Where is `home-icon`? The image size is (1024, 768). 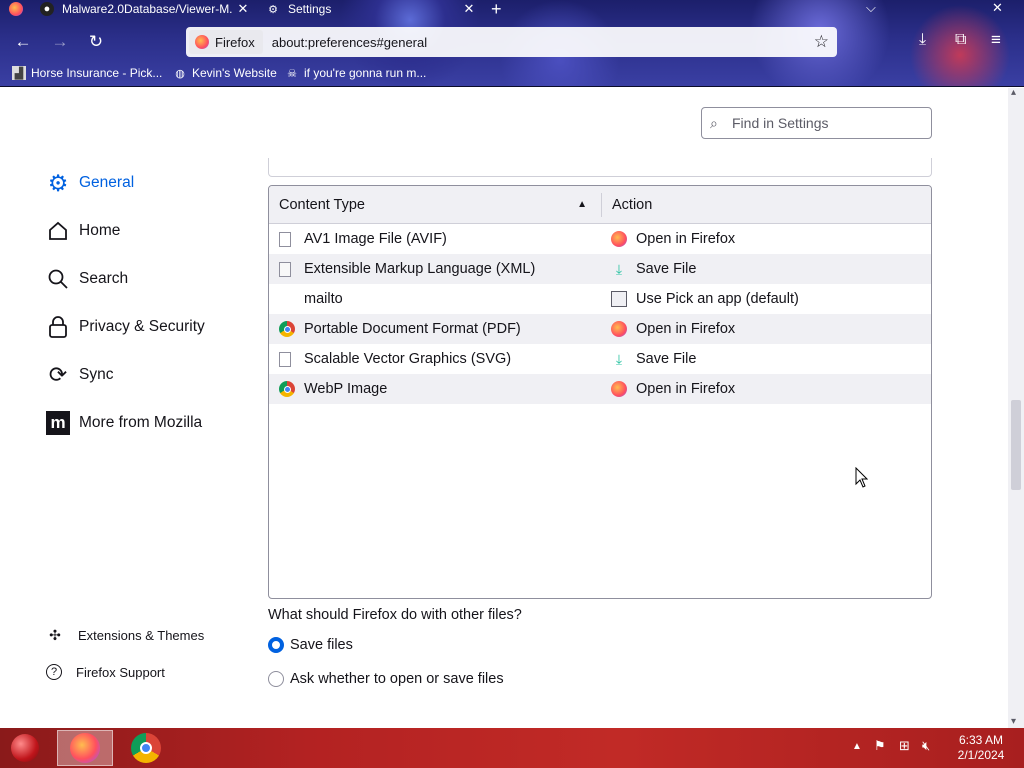 home-icon is located at coordinates (58, 231).